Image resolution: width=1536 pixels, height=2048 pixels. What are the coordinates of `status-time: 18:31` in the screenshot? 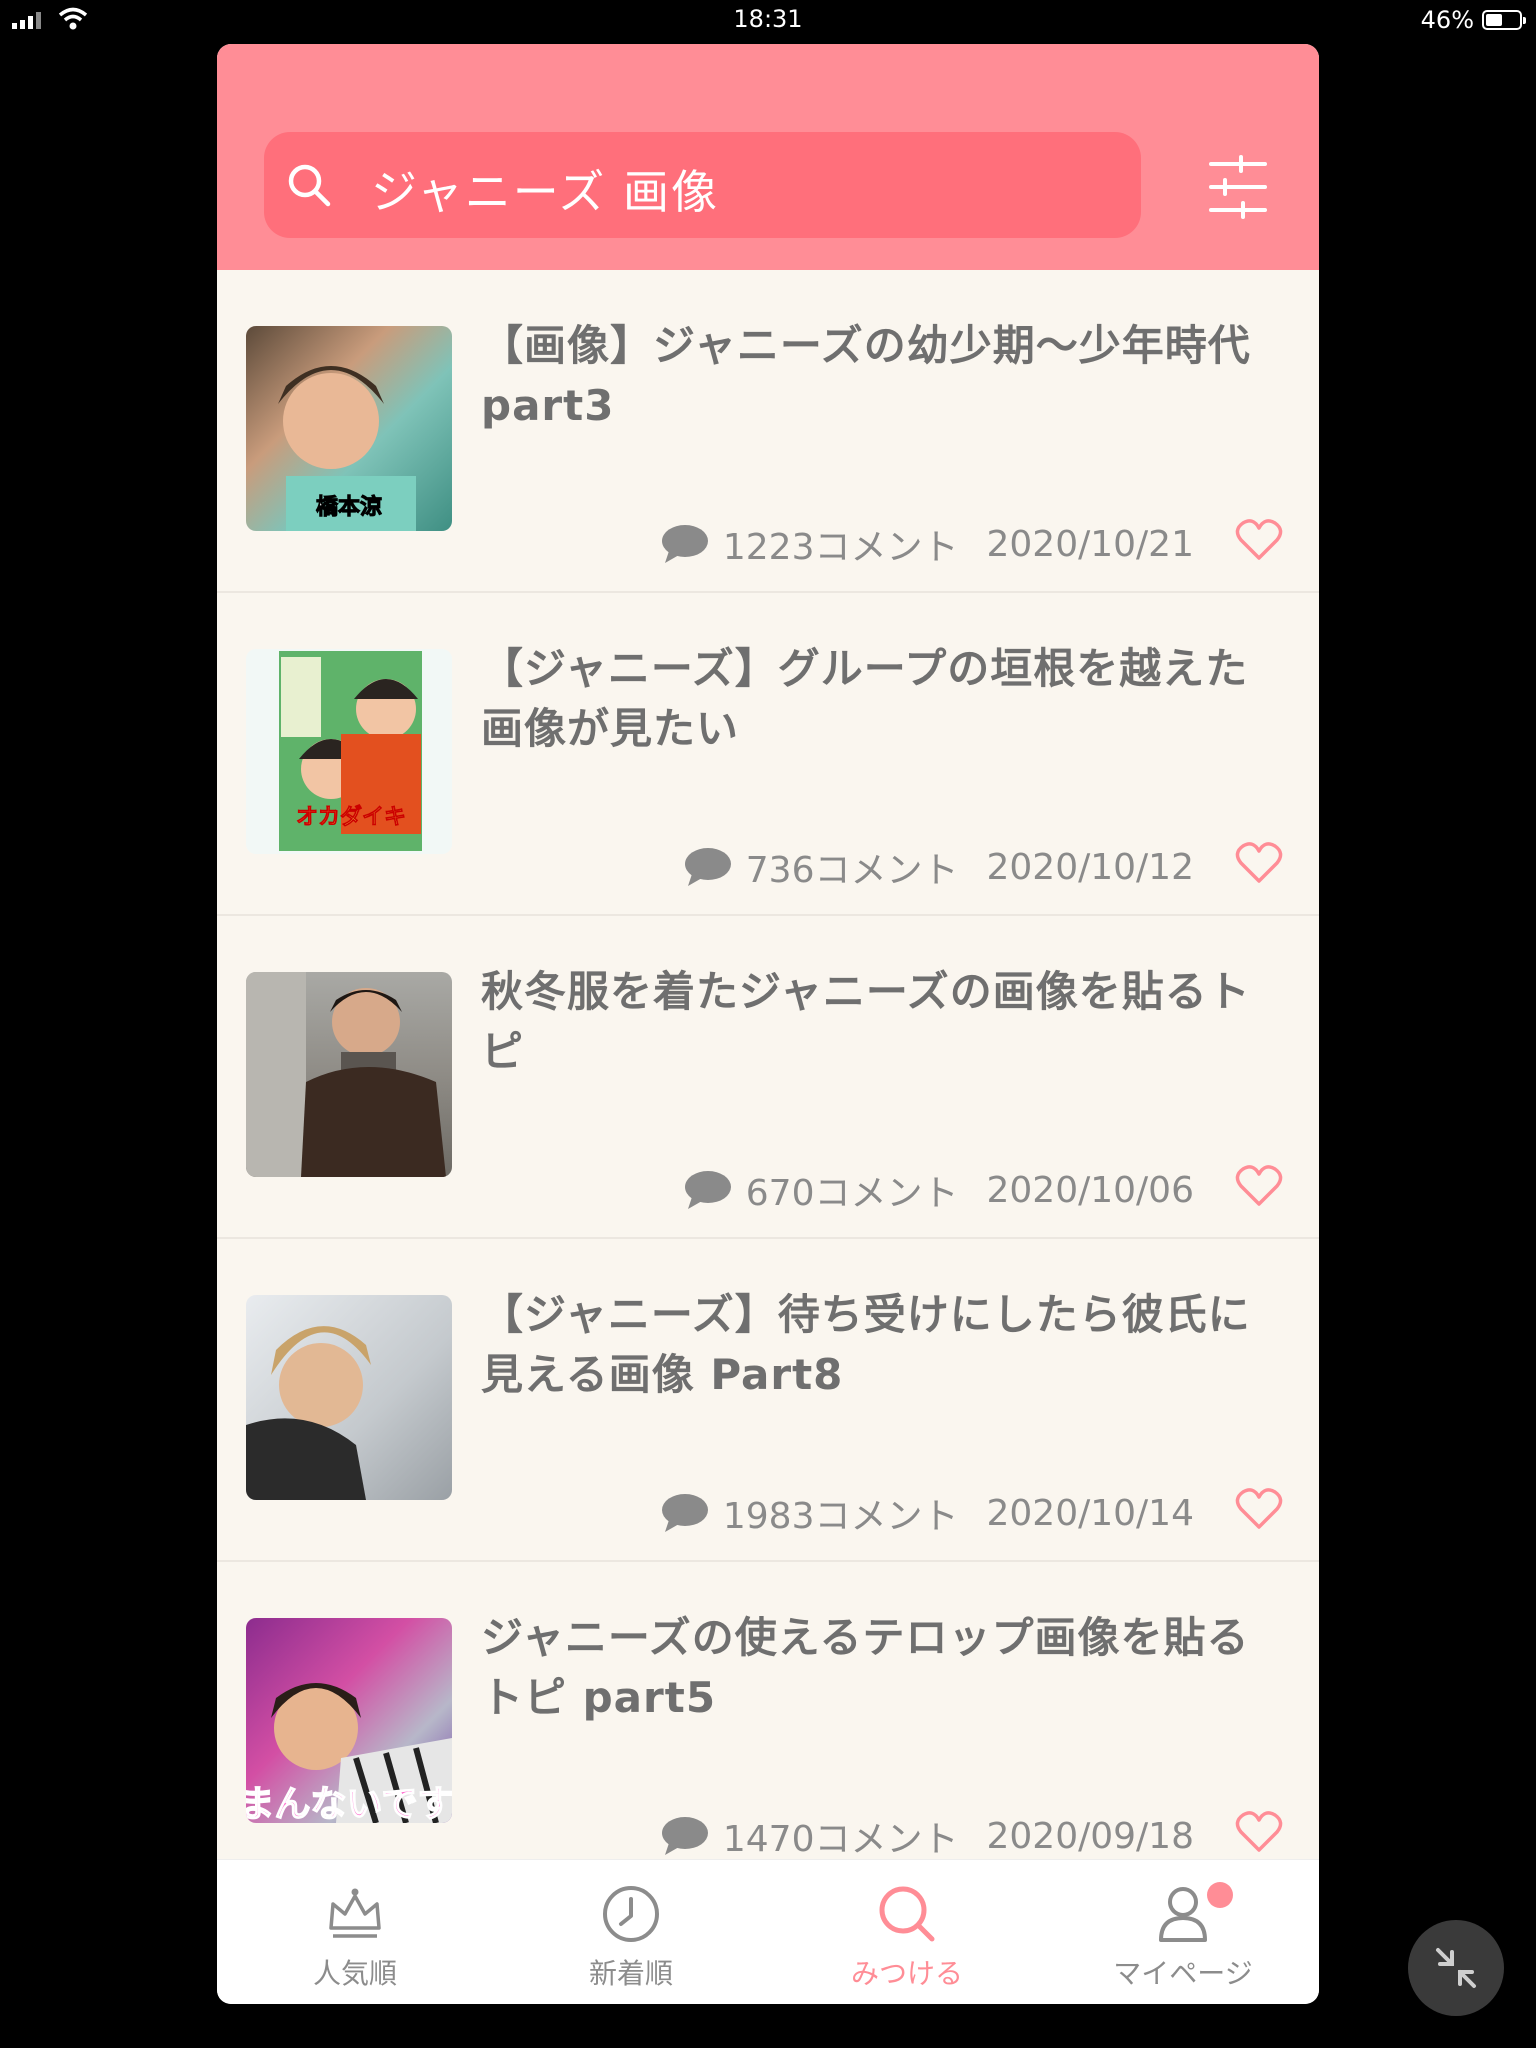 It's located at (768, 19).